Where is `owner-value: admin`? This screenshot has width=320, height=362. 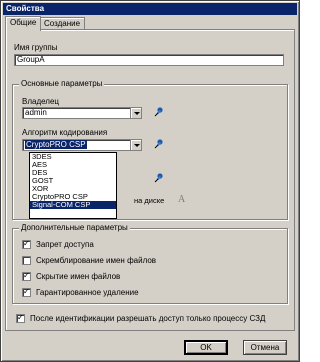 owner-value: admin is located at coordinates (36, 112).